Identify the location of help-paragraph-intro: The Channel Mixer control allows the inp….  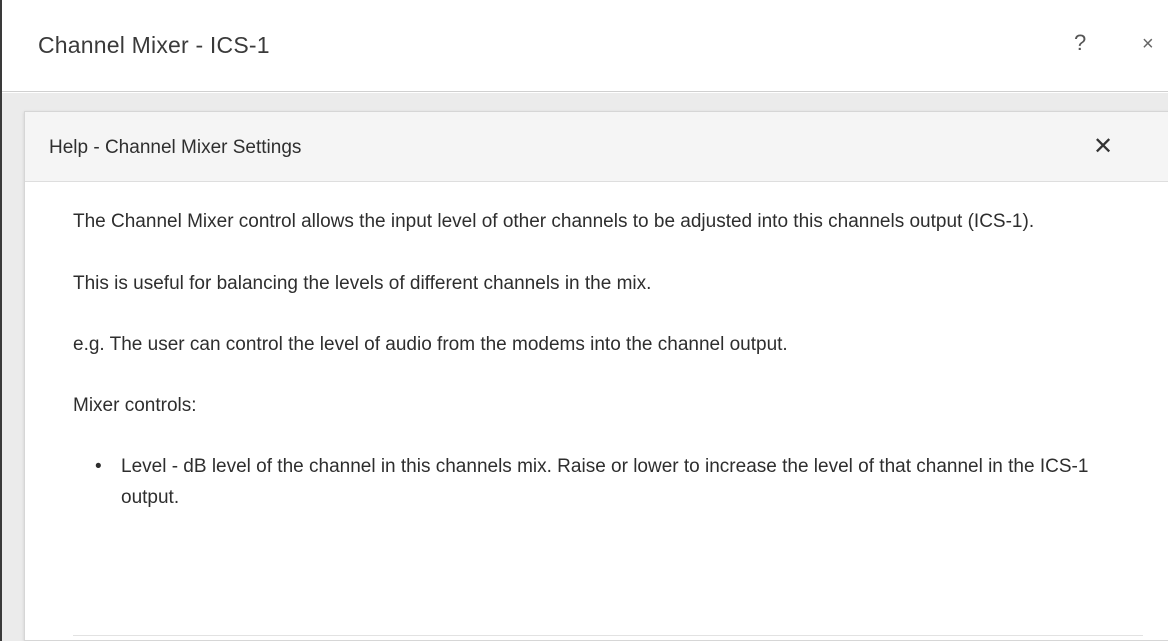
(554, 221).